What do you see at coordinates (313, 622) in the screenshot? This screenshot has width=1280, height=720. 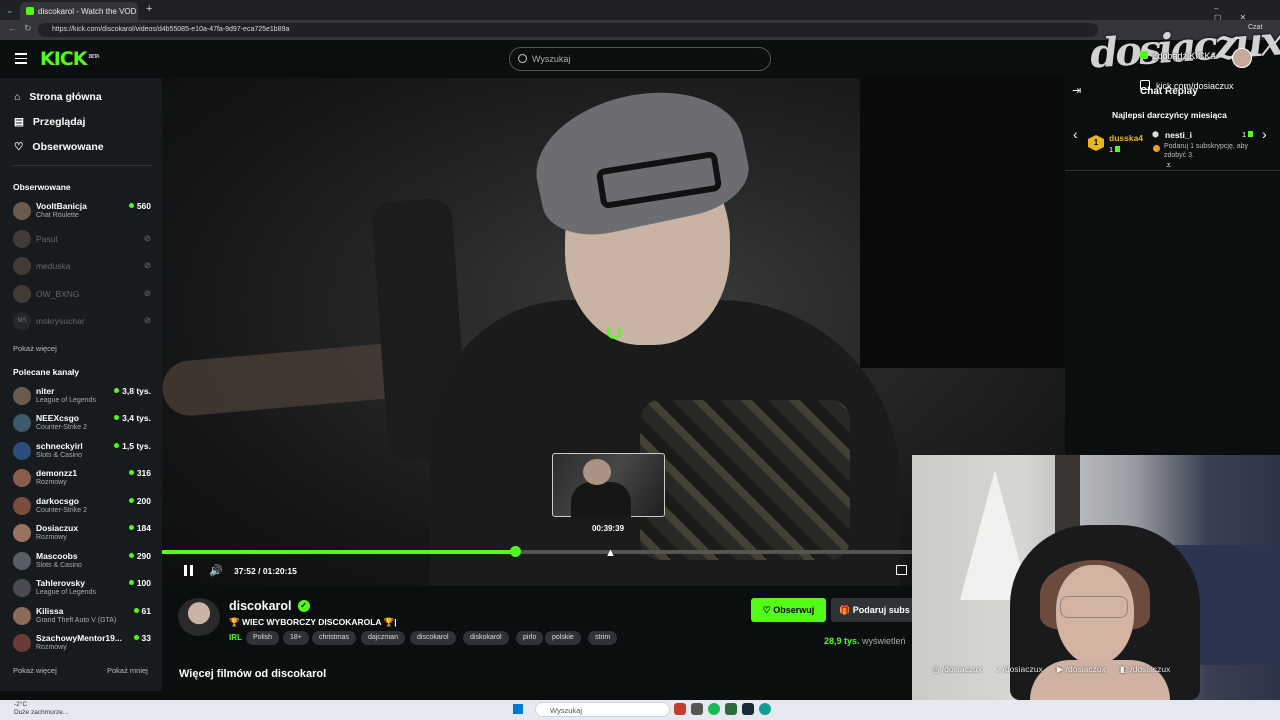 I see `stream-title: 🏆 WIEC WYBORCZY DISCOKAROLA 🏆|` at bounding box center [313, 622].